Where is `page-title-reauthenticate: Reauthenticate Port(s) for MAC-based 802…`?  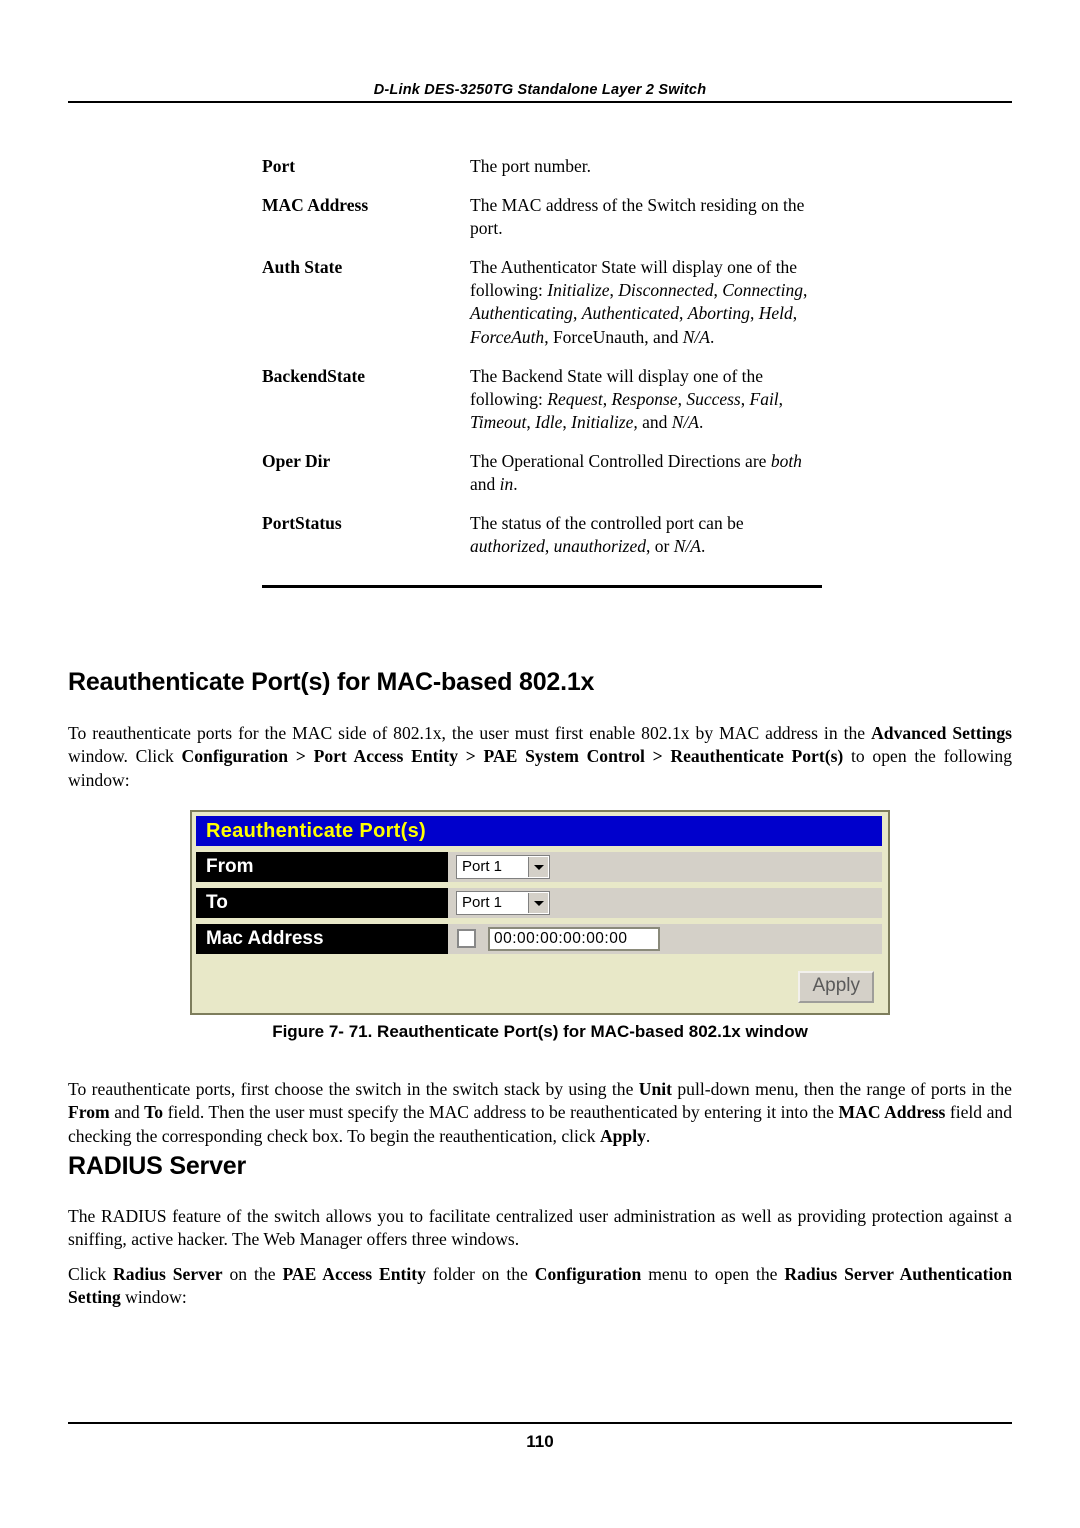
page-title-reauthenticate: Reauthenticate Port(s) for MAC-based 802… is located at coordinates (331, 682).